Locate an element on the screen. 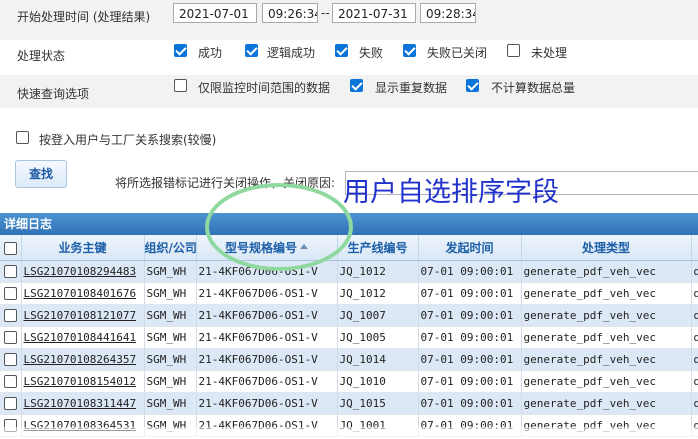 Image resolution: width=698 pixels, height=439 pixels. col-header-business-key: 业务主键 is located at coordinates (83, 248).